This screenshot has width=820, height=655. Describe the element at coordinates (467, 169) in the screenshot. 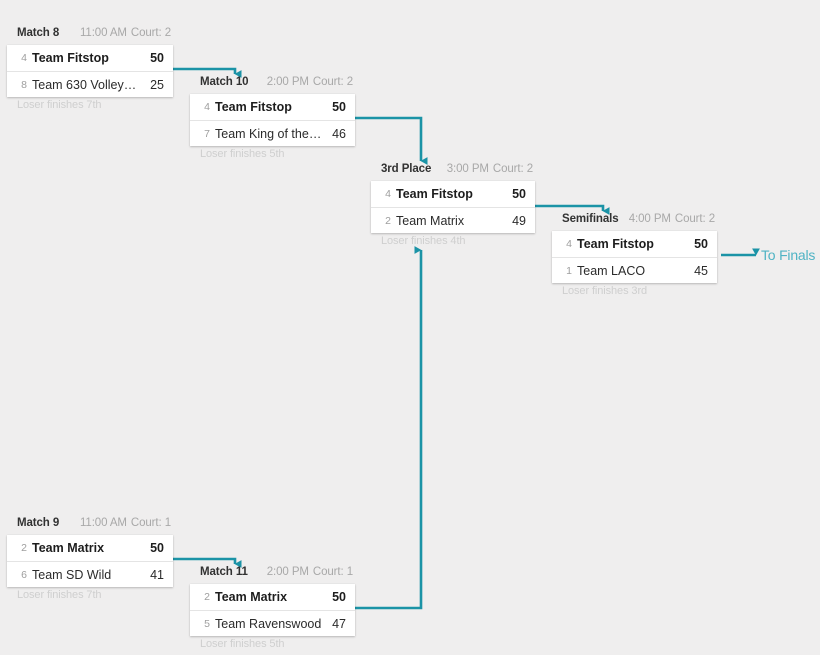

I see `match-time: 3:00 PM` at that location.